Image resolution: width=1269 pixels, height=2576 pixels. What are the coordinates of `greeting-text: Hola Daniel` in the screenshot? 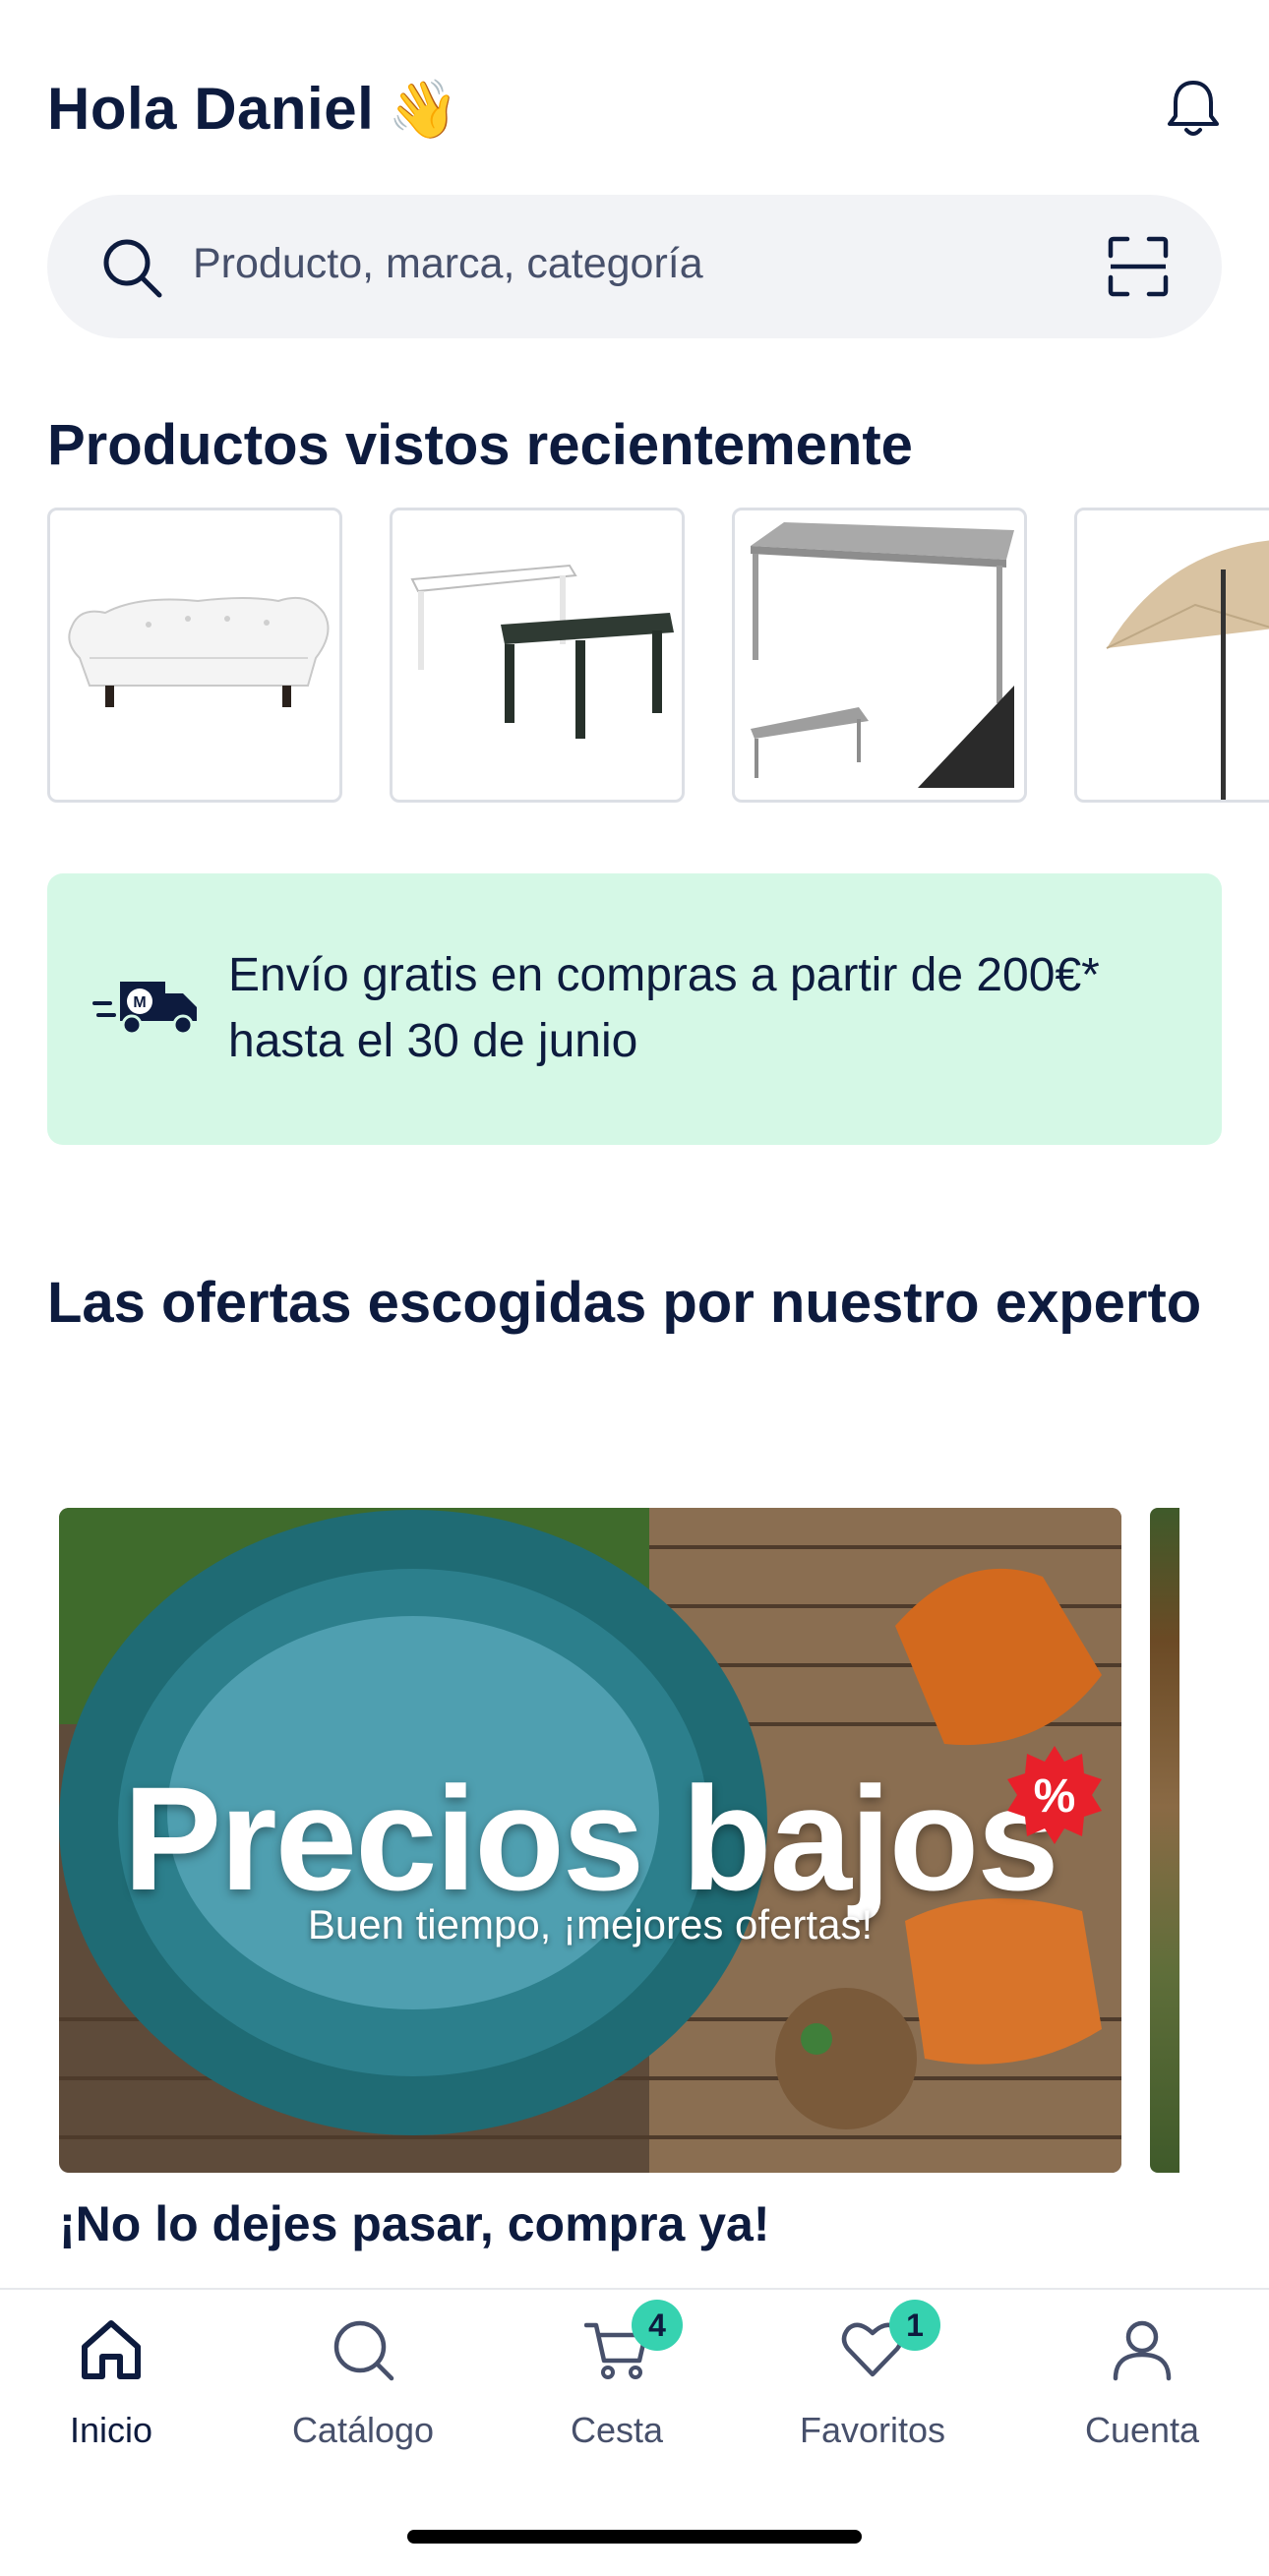 It's located at (211, 109).